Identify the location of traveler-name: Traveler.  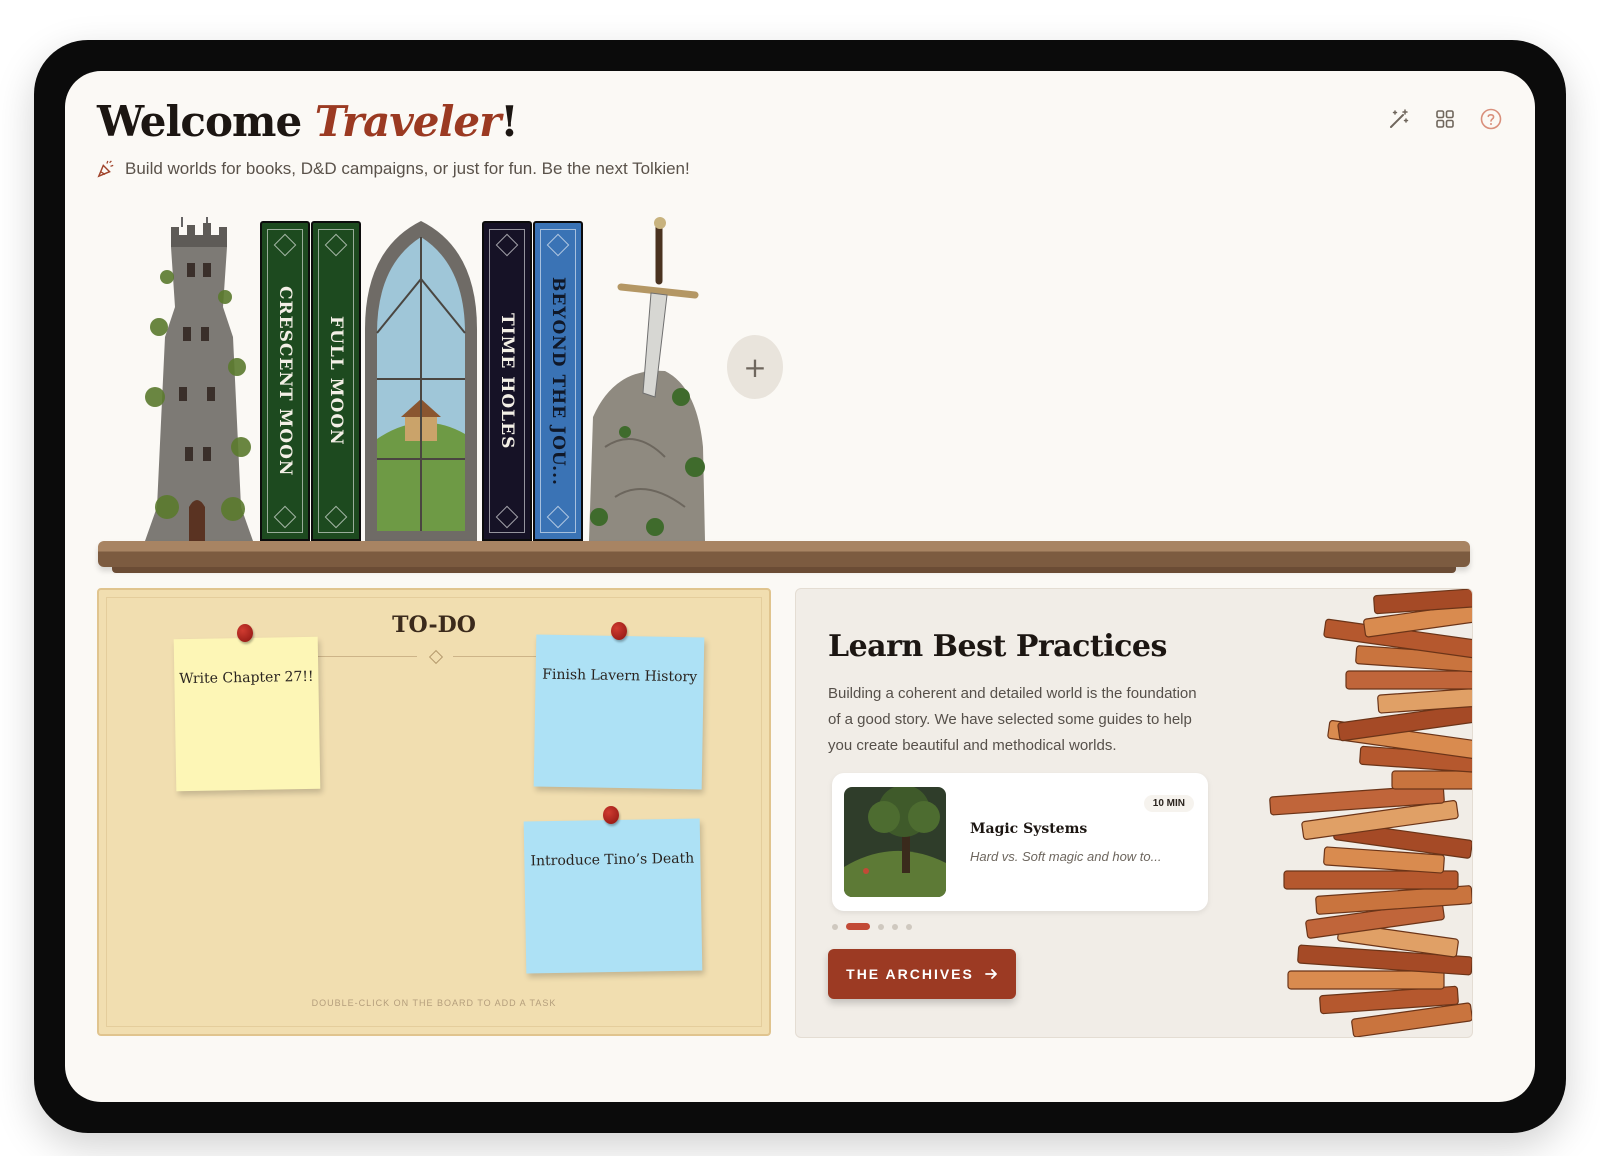
(407, 121).